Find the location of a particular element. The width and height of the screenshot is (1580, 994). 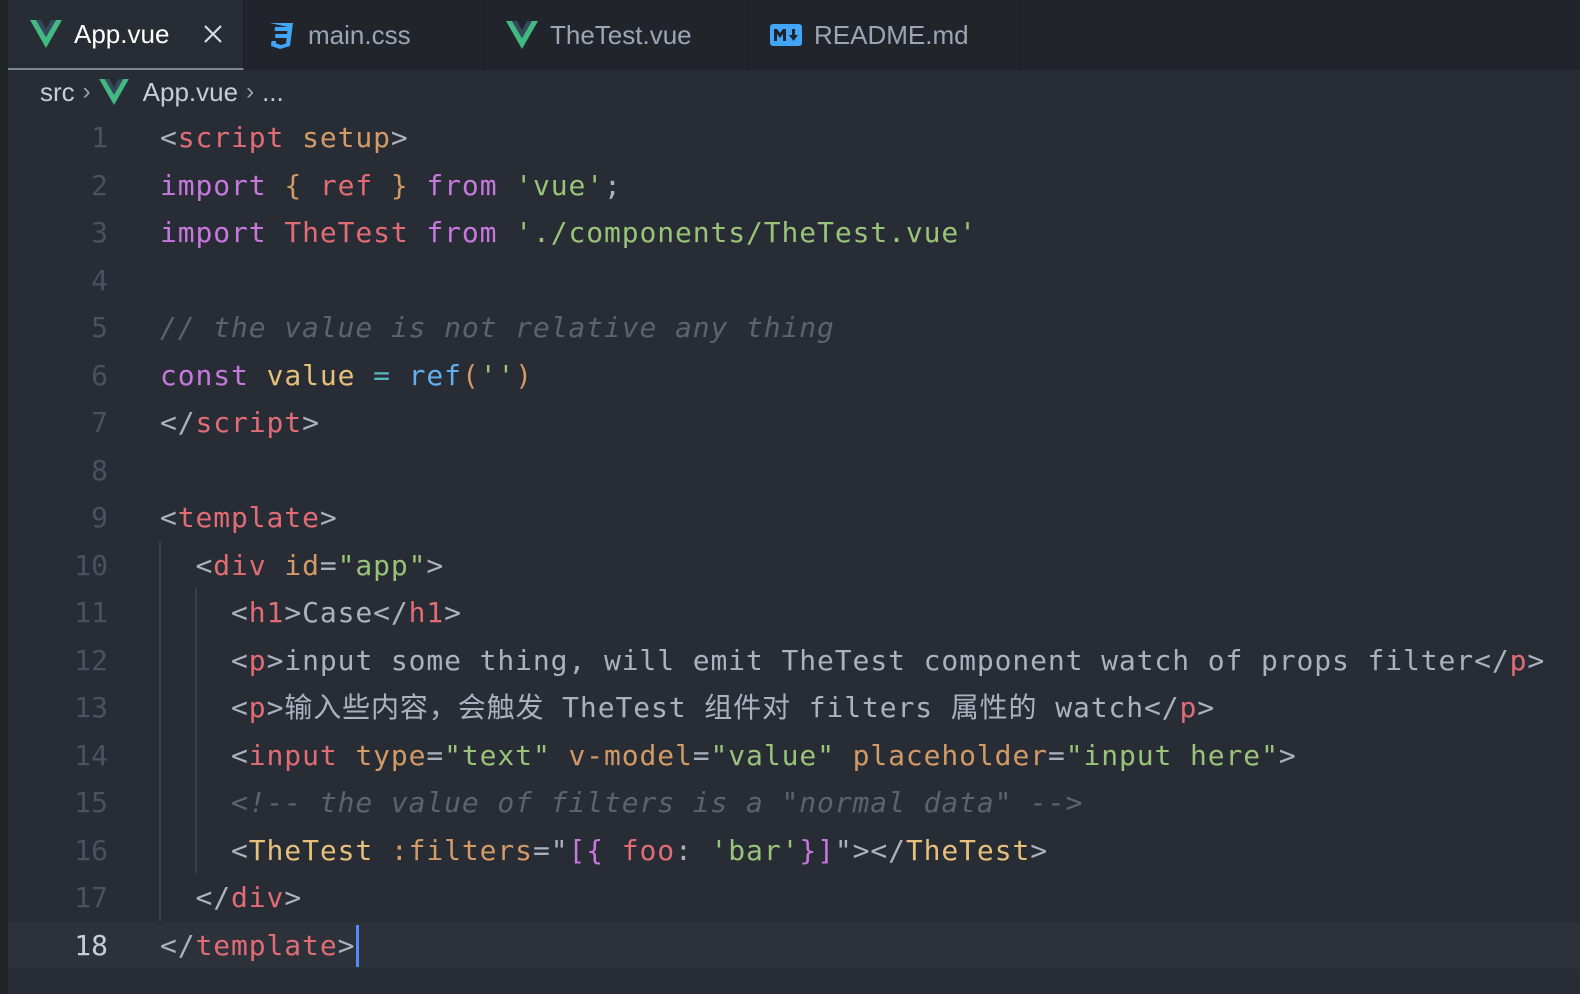

code-token: { is located at coordinates (293, 185).